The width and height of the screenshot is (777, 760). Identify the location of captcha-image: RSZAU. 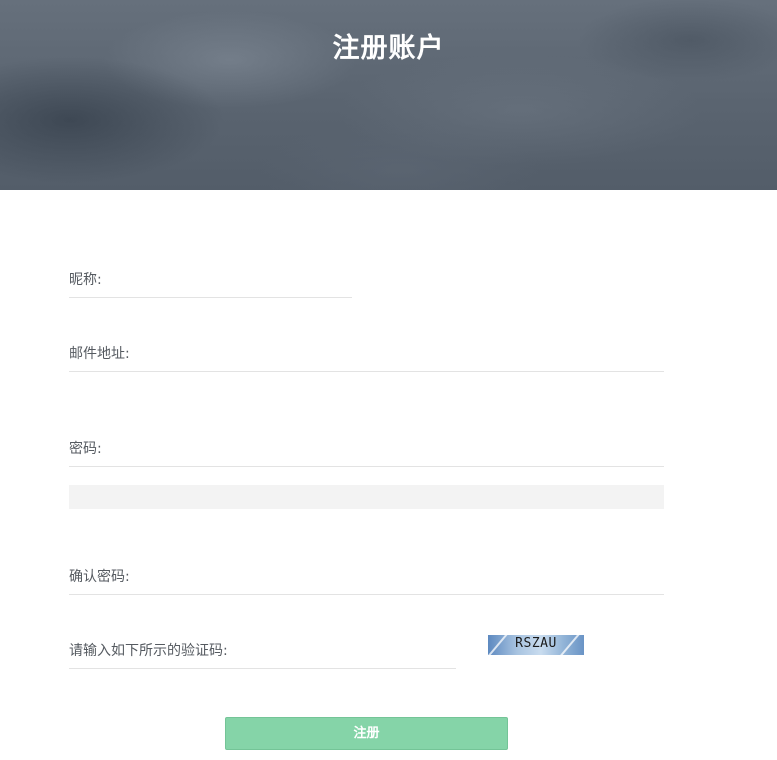
(536, 645).